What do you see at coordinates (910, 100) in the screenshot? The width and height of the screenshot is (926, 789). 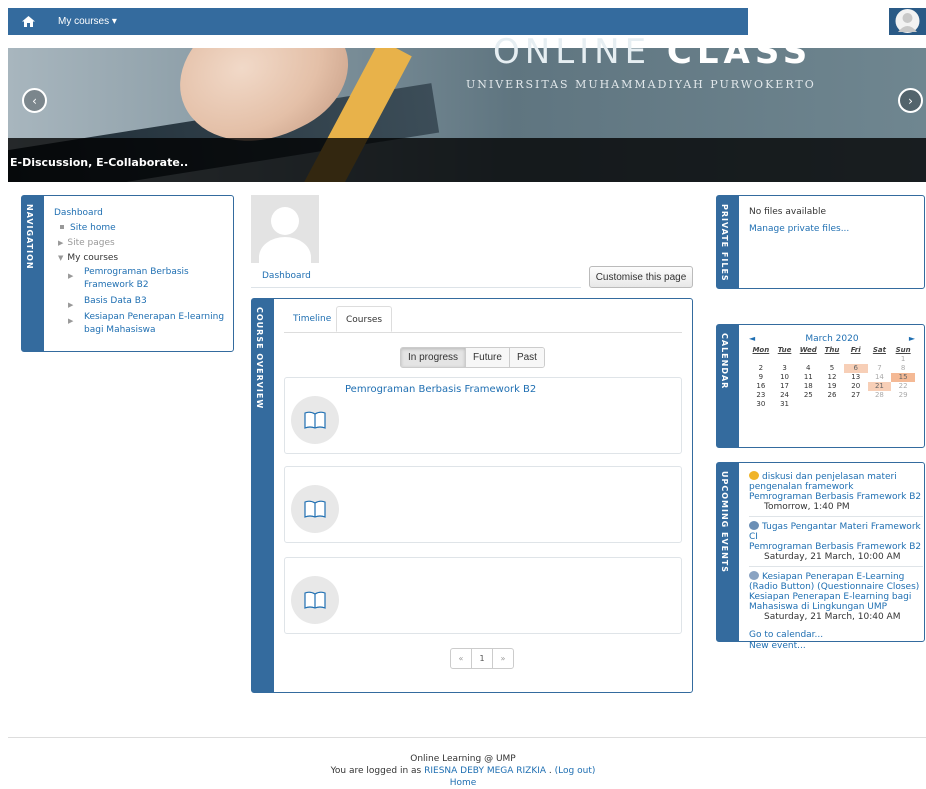 I see `slider-next-button: ›` at bounding box center [910, 100].